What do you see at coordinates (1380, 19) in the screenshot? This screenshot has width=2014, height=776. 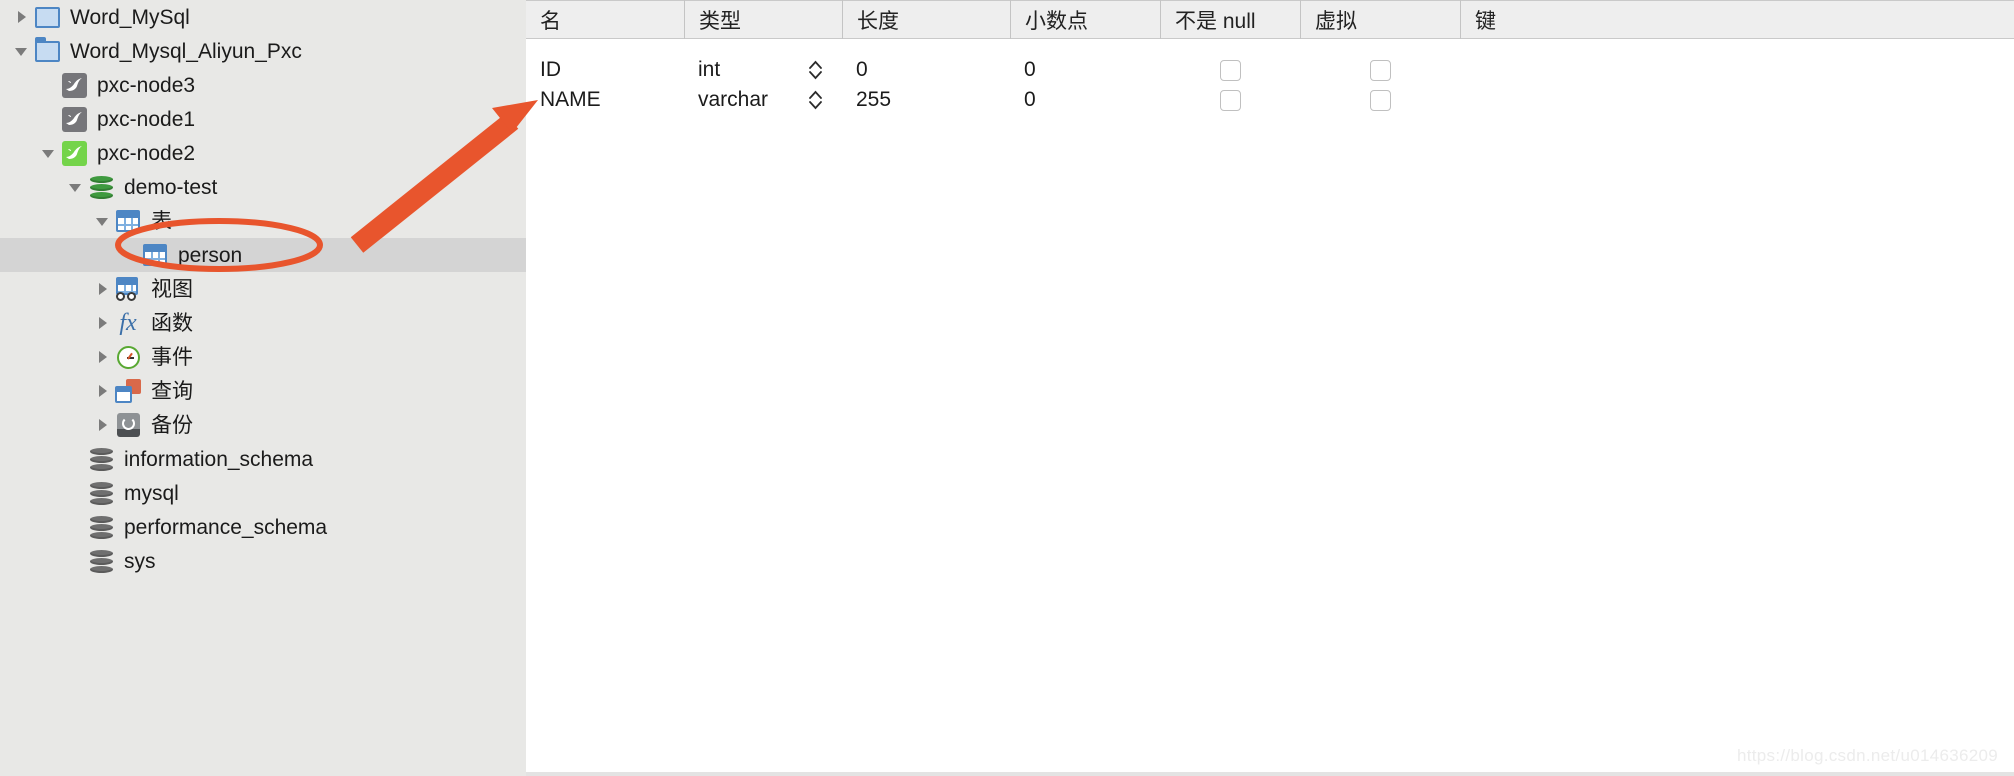 I see `column-header-5: 虚拟` at bounding box center [1380, 19].